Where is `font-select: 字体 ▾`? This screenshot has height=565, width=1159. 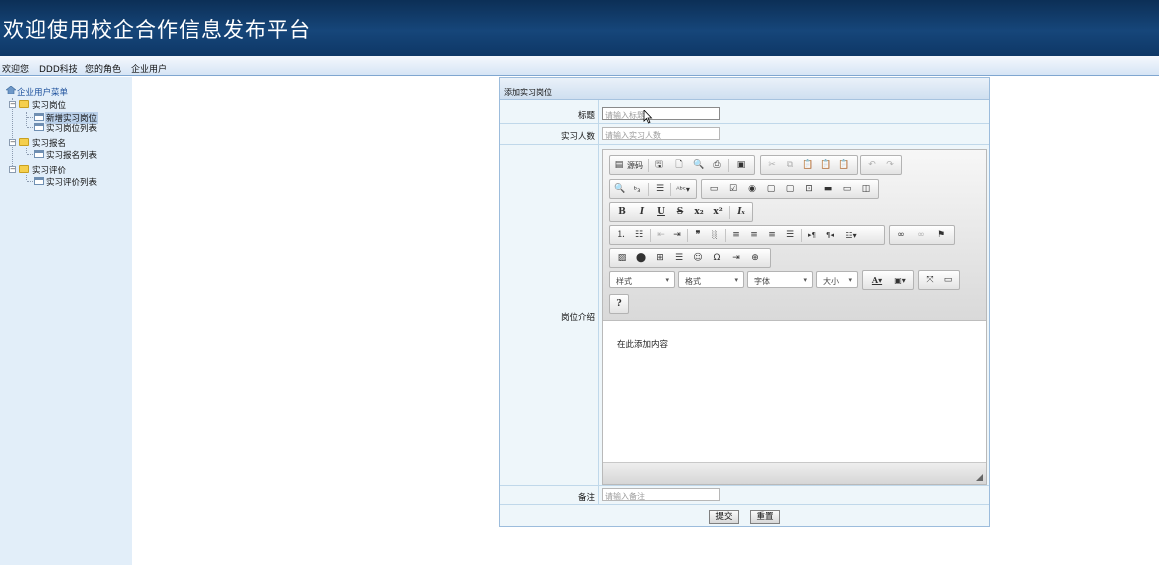
font-select: 字体 ▾ is located at coordinates (780, 279).